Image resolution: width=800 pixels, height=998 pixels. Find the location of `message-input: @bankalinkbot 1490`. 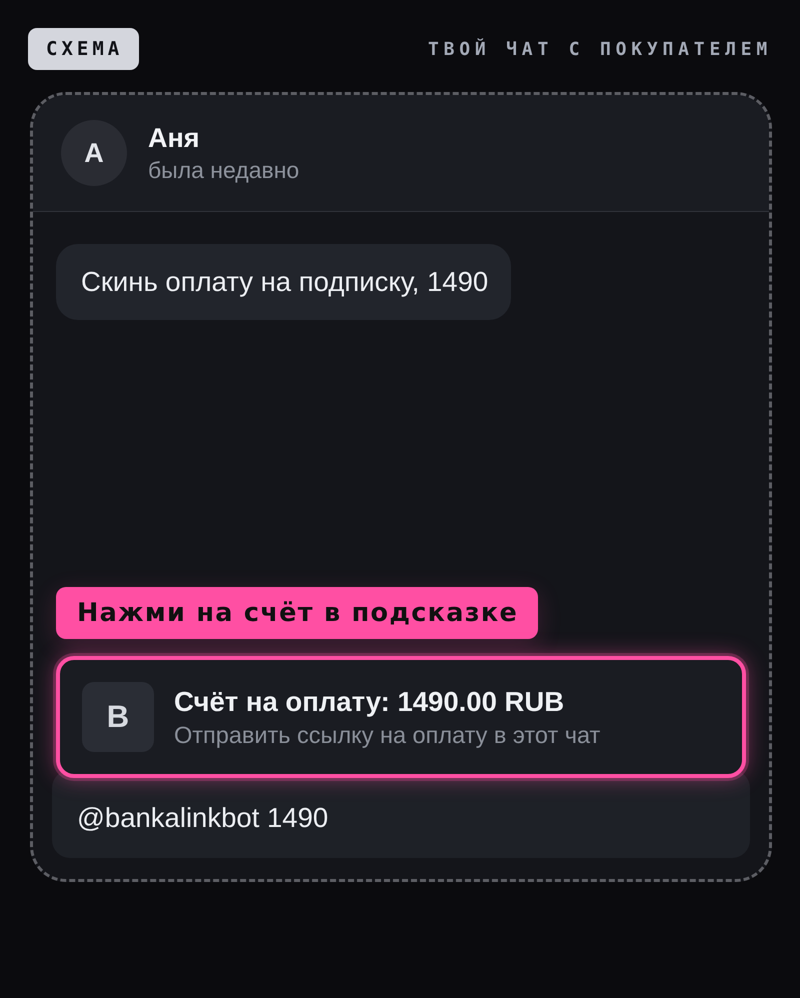

message-input: @bankalinkbot 1490 is located at coordinates (401, 814).